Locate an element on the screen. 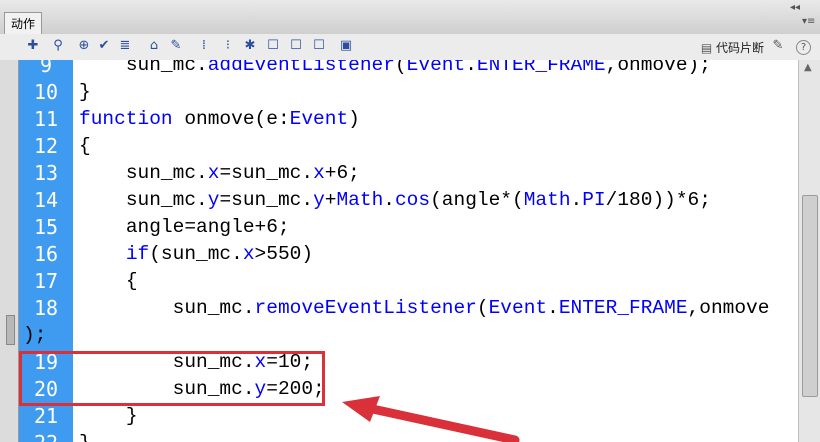 This screenshot has width=820, height=442. line-number: 13 is located at coordinates (46, 173).